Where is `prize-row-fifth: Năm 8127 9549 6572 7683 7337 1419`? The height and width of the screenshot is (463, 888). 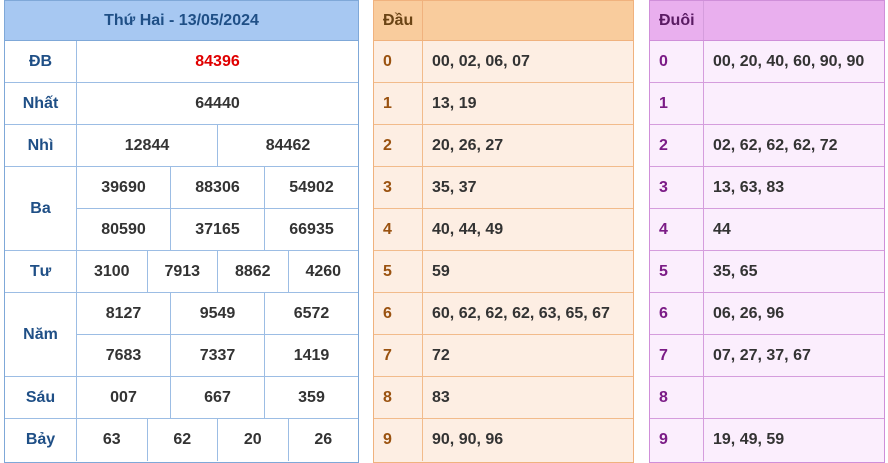
prize-row-fifth: Năm 8127 9549 6572 7683 7337 1419 is located at coordinates (181, 335).